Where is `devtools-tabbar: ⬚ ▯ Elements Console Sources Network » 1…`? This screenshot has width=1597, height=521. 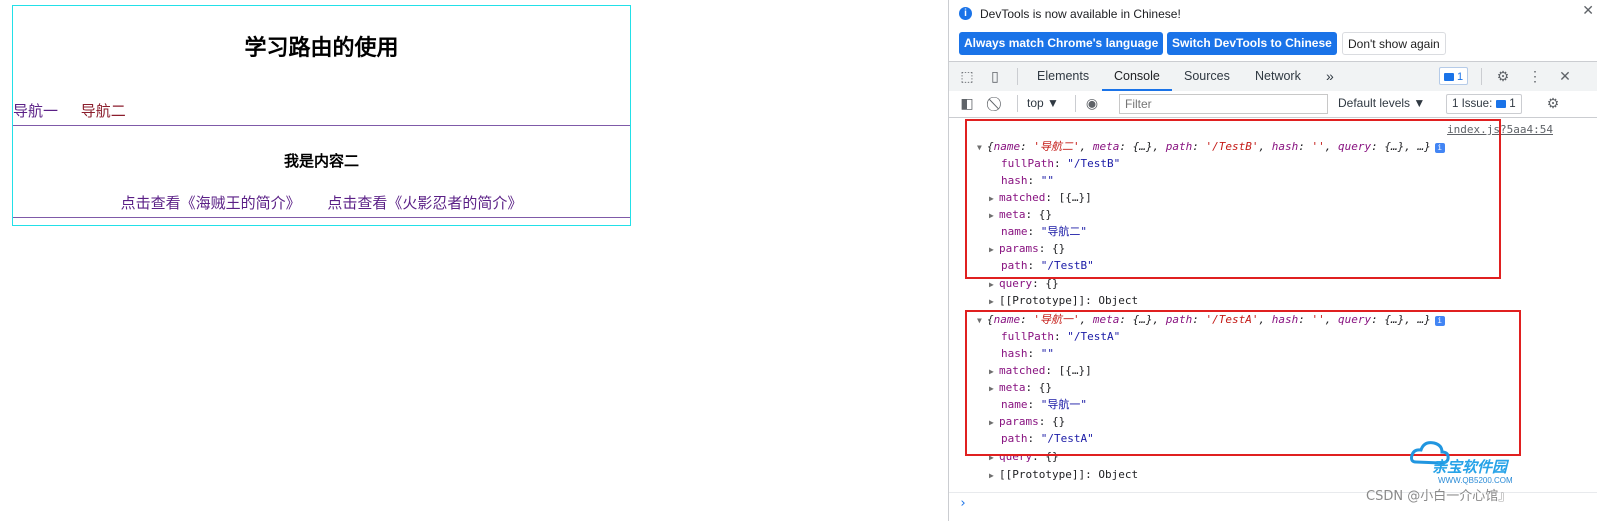
devtools-tabbar: ⬚ ▯ Elements Console Sources Network » 1… is located at coordinates (1273, 76).